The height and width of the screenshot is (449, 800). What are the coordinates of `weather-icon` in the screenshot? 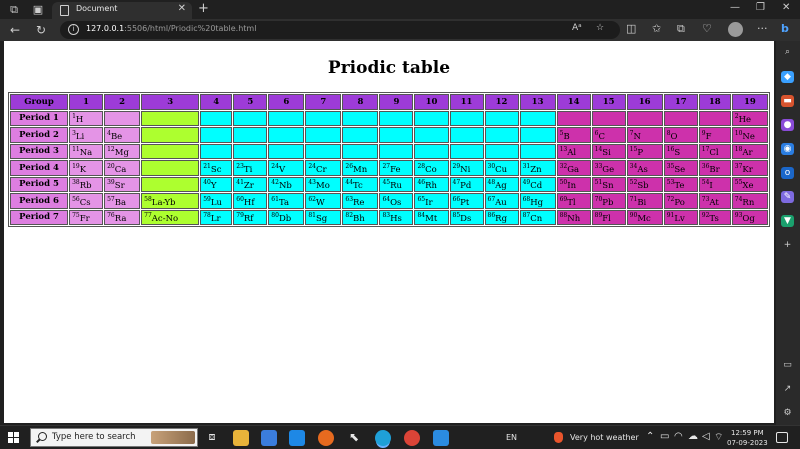 It's located at (558, 437).